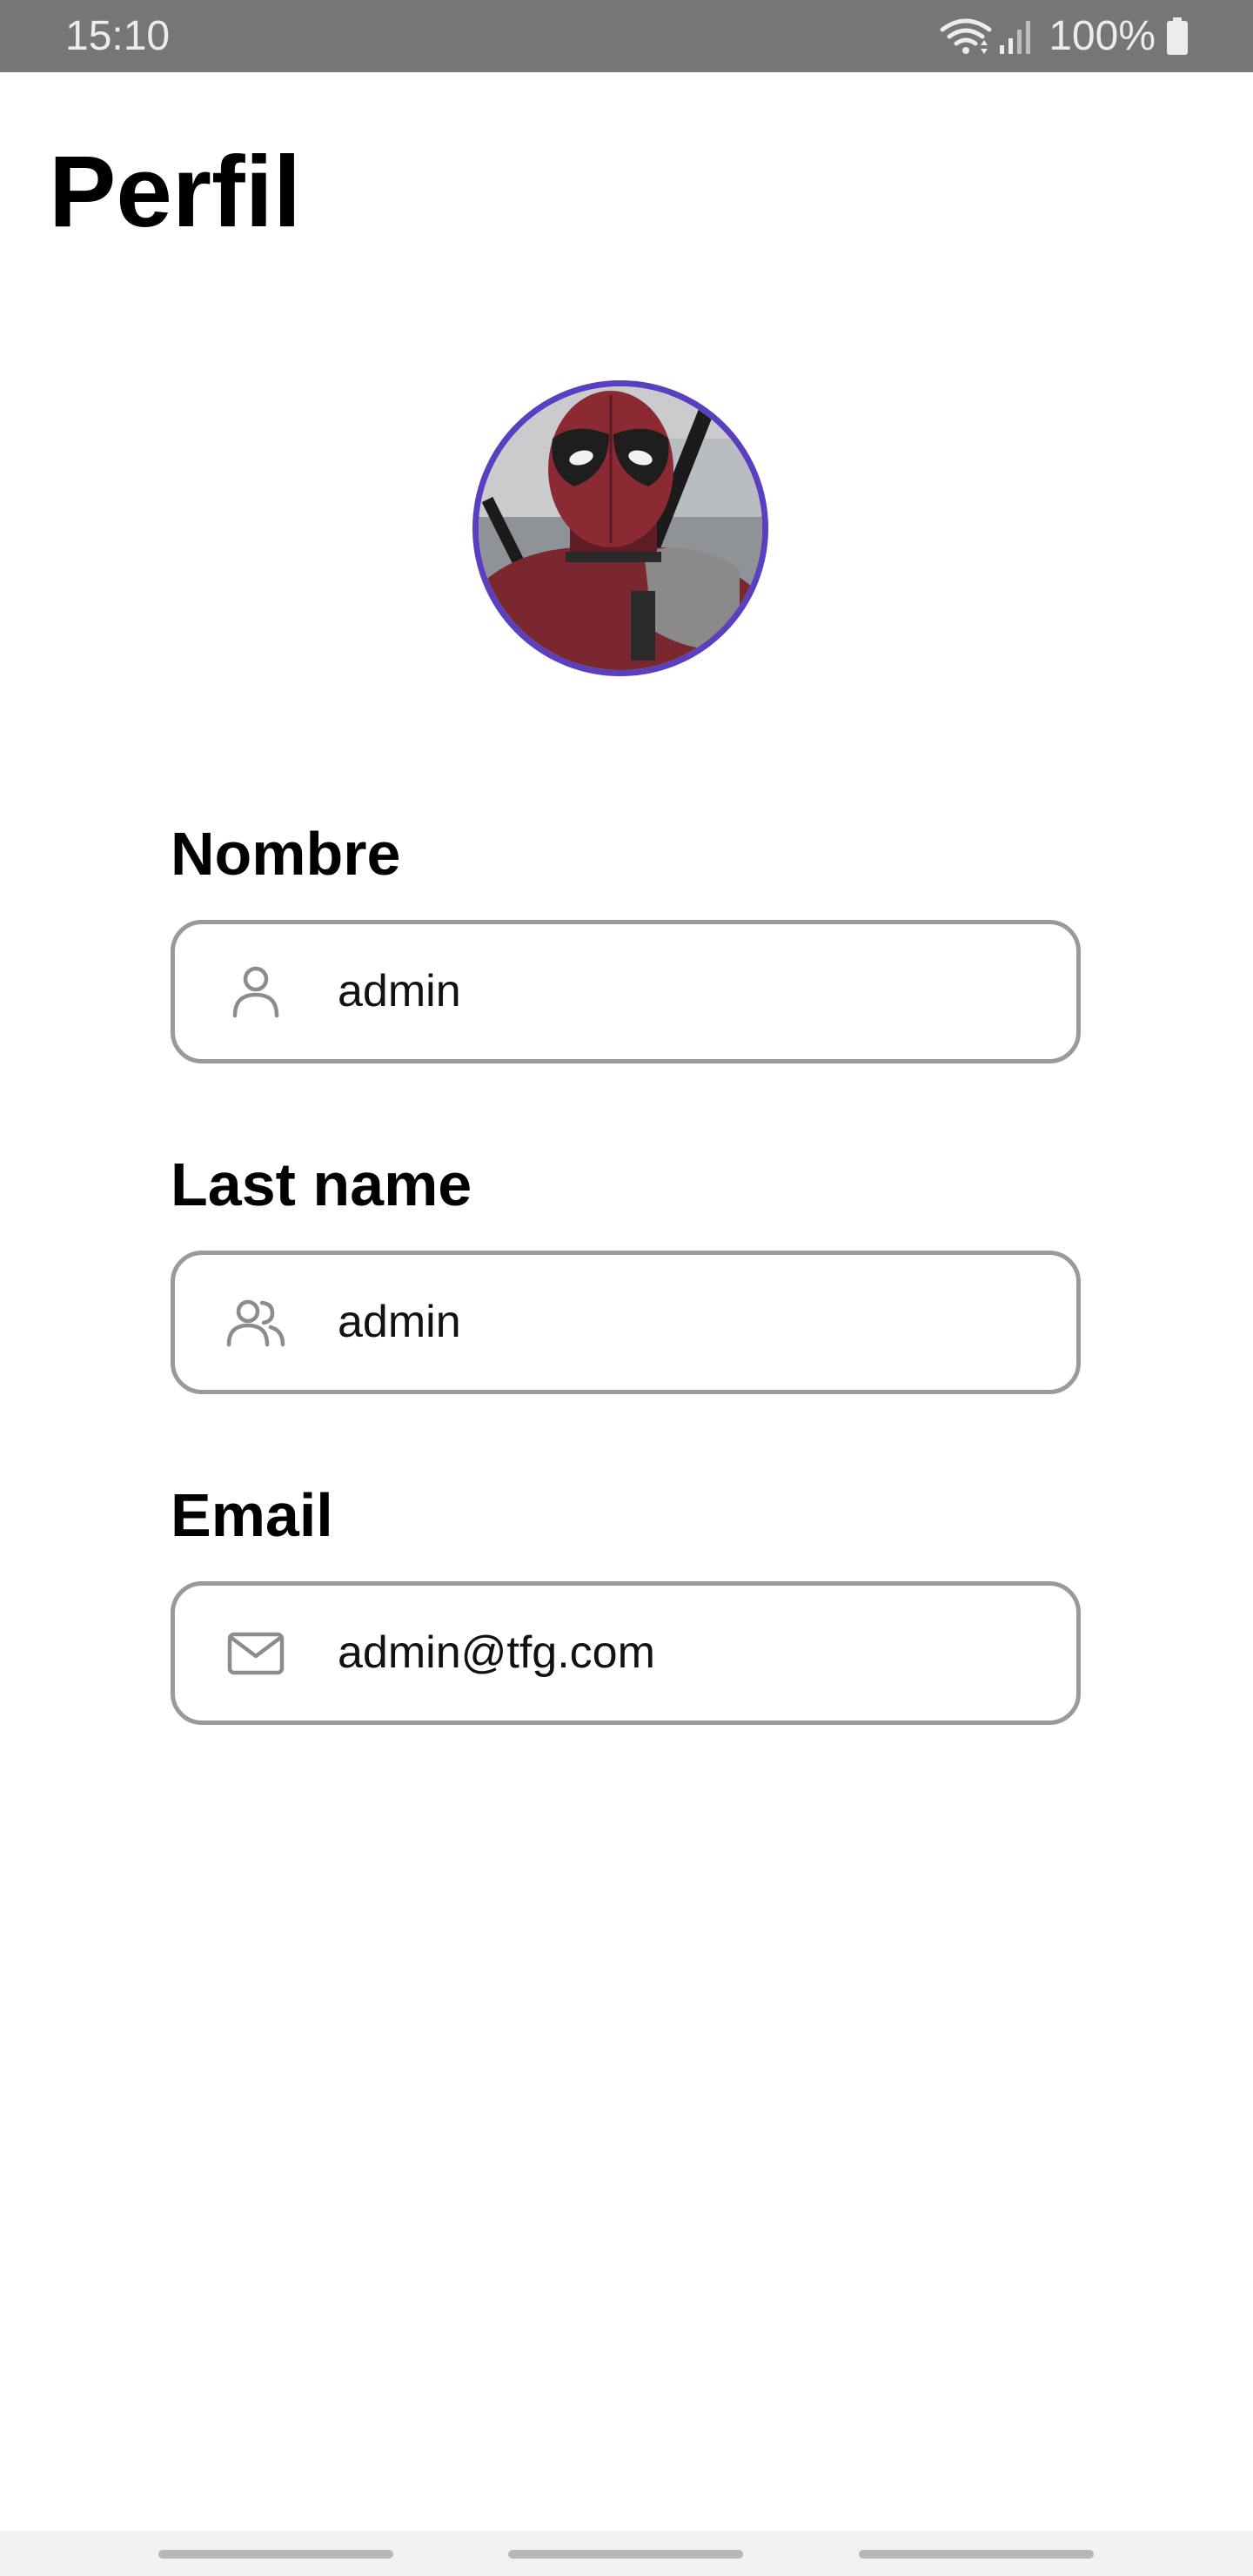 The width and height of the screenshot is (1253, 2576). I want to click on battery-icon, so click(1177, 37).